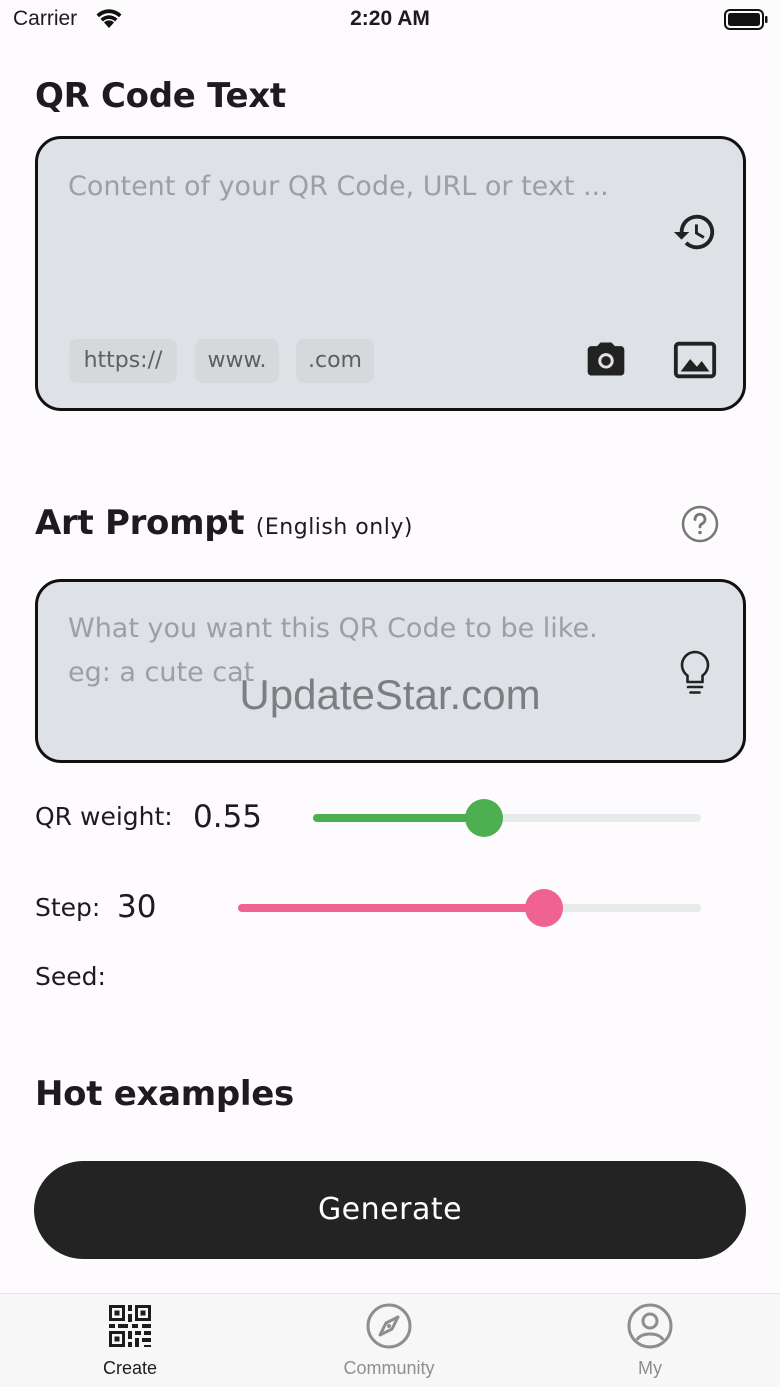  What do you see at coordinates (390, 694) in the screenshot?
I see `watermark: UpdateStar.com` at bounding box center [390, 694].